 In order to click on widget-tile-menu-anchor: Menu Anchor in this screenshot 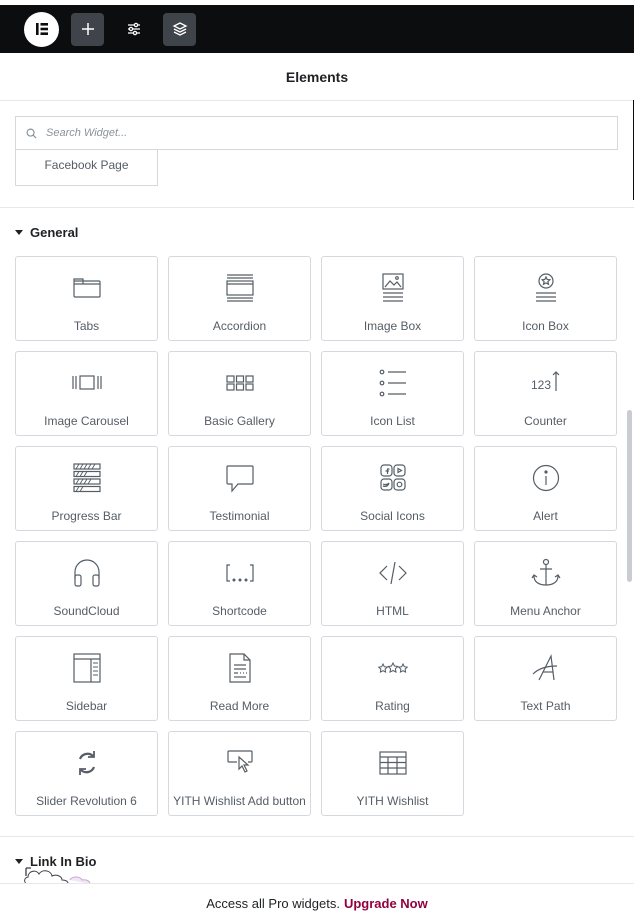, I will do `click(545, 583)`.